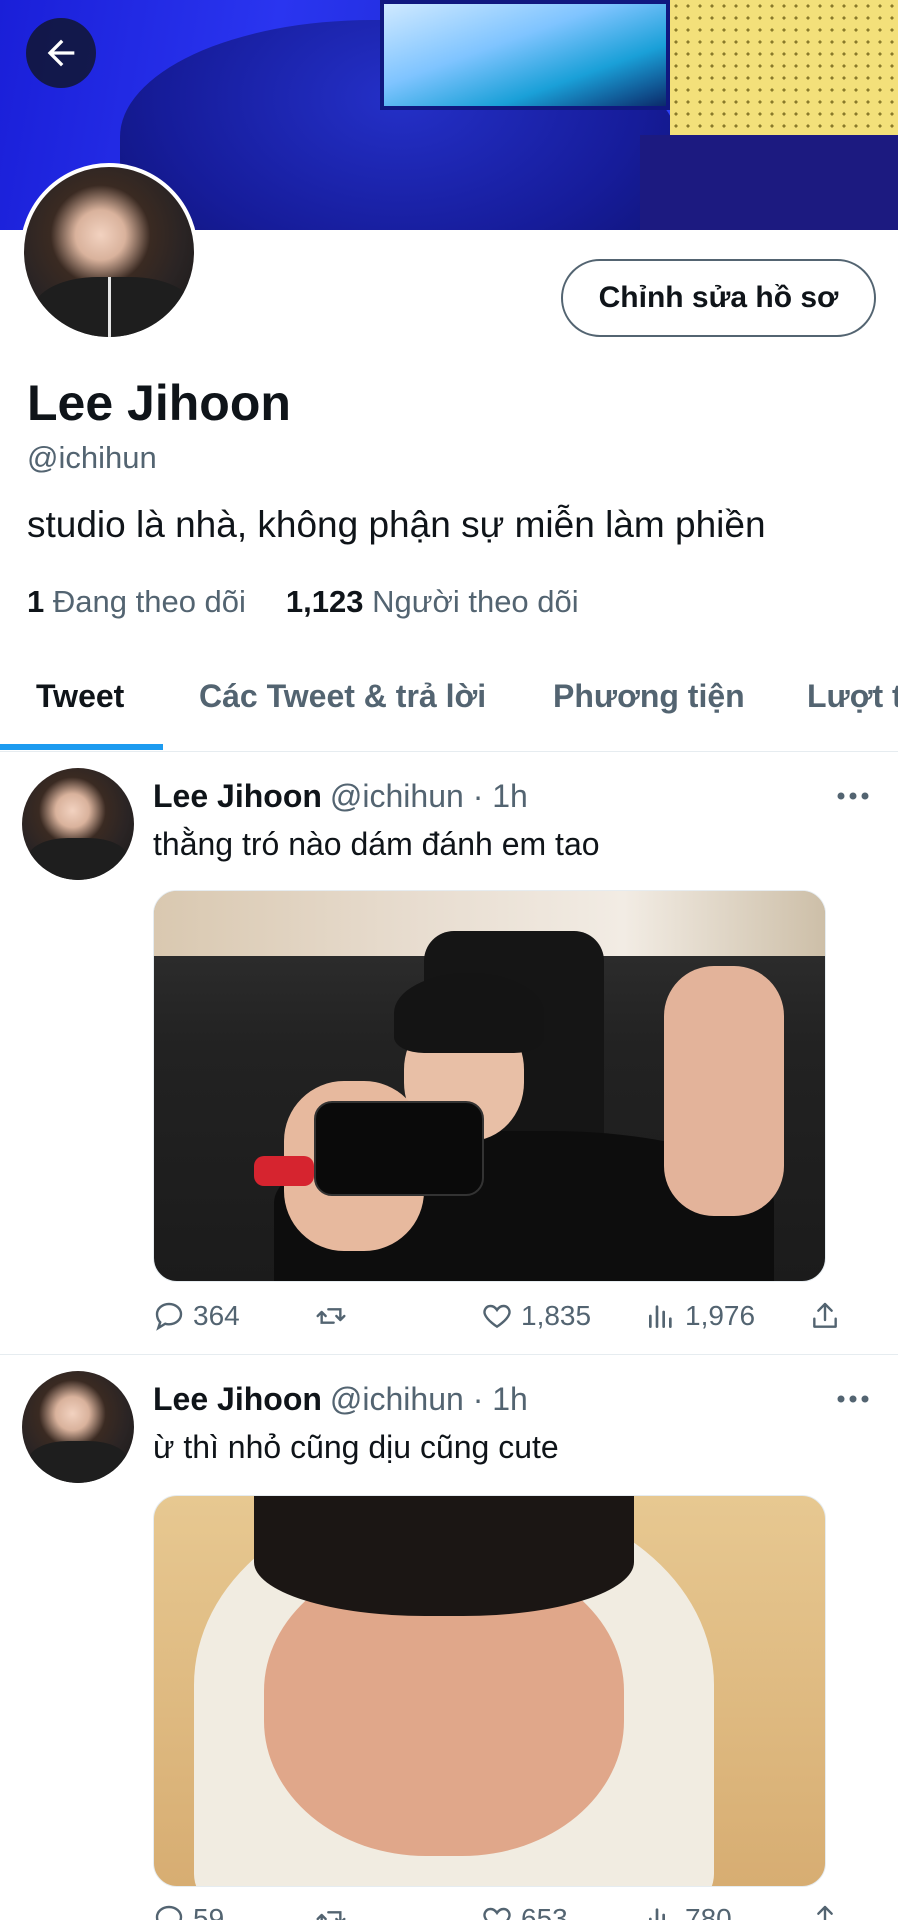 Image resolution: width=898 pixels, height=1920 pixels. What do you see at coordinates (784, 75) in the screenshot?
I see `banner-pegboard` at bounding box center [784, 75].